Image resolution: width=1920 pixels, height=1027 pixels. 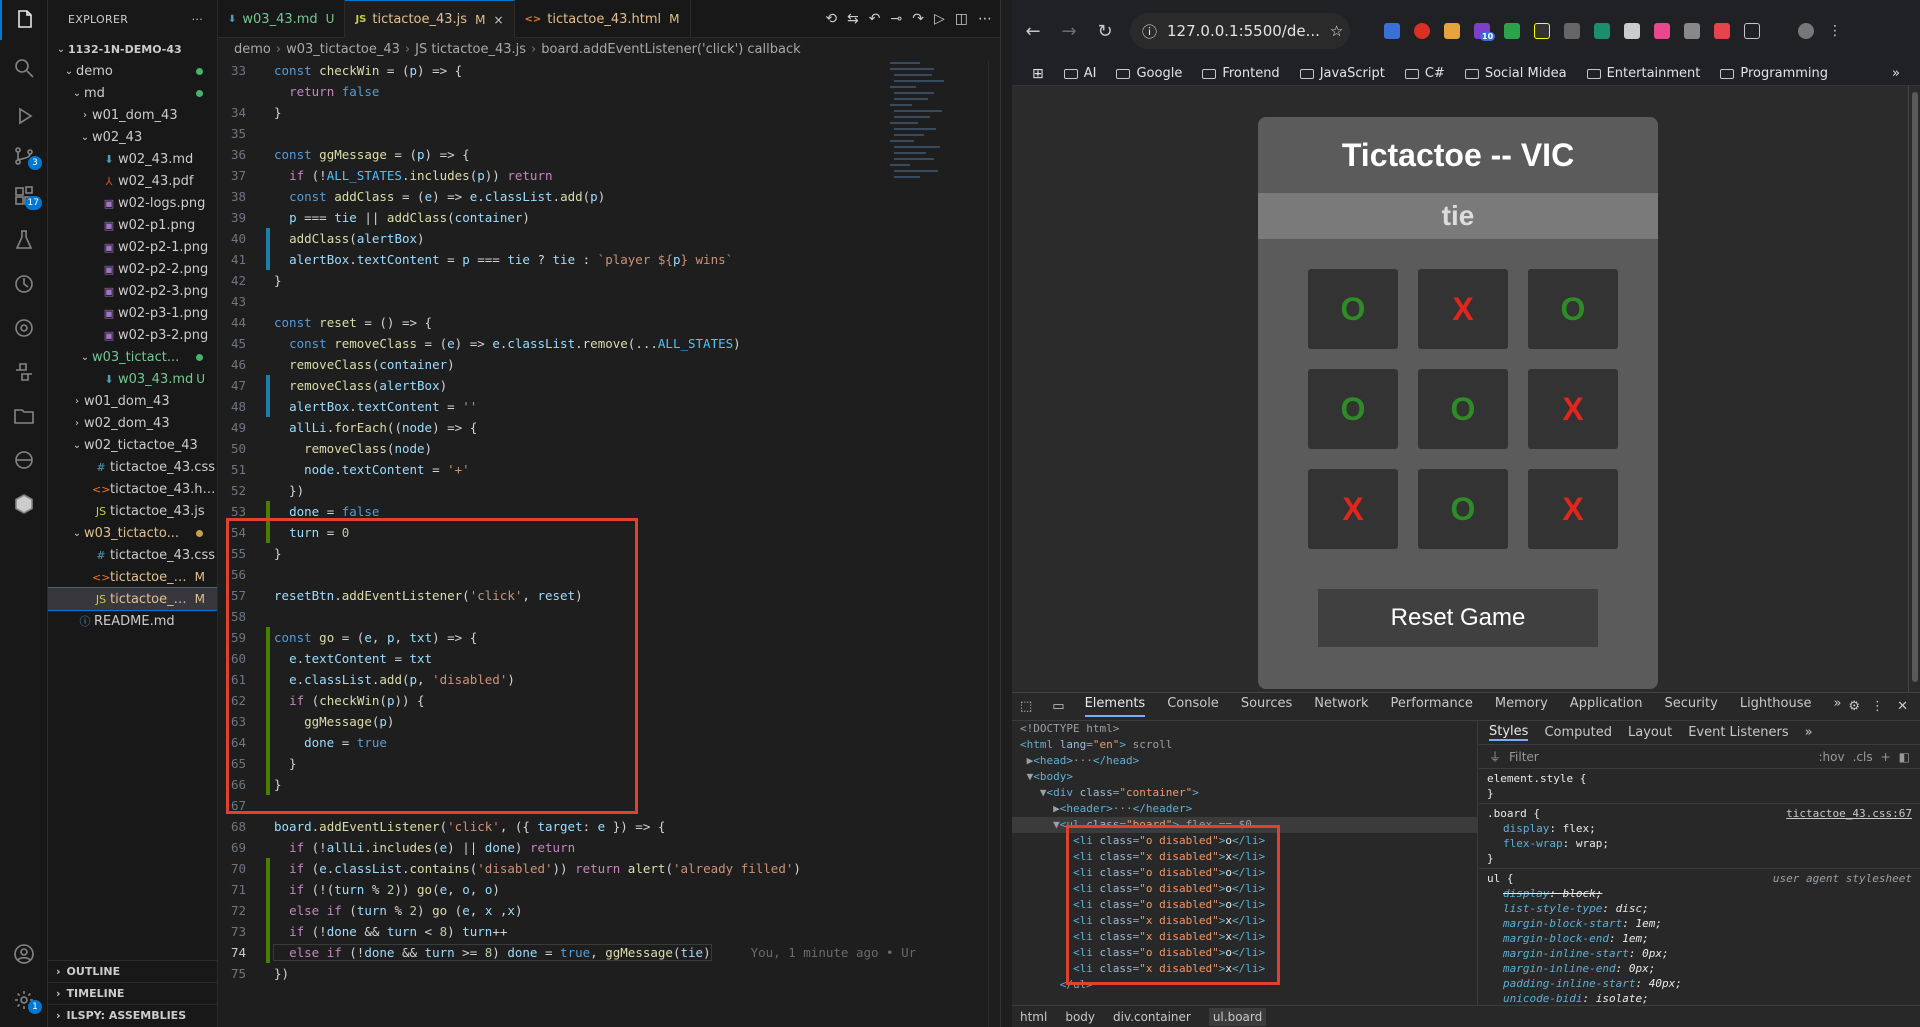 What do you see at coordinates (132, 335) in the screenshot?
I see `tree-file: ▣ w02-p3-2.png` at bounding box center [132, 335].